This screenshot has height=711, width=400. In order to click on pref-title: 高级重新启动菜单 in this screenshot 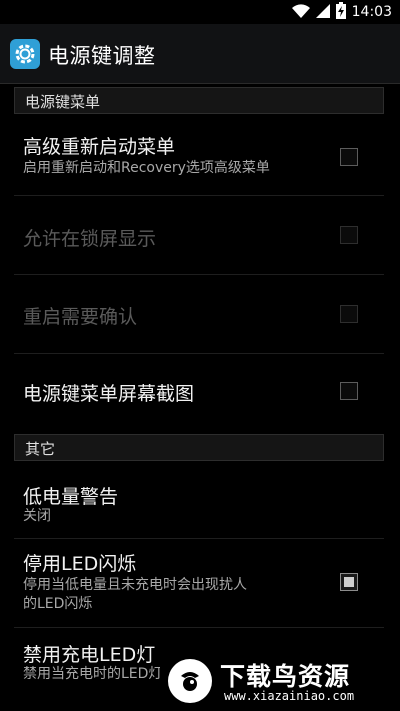, I will do `click(99, 147)`.